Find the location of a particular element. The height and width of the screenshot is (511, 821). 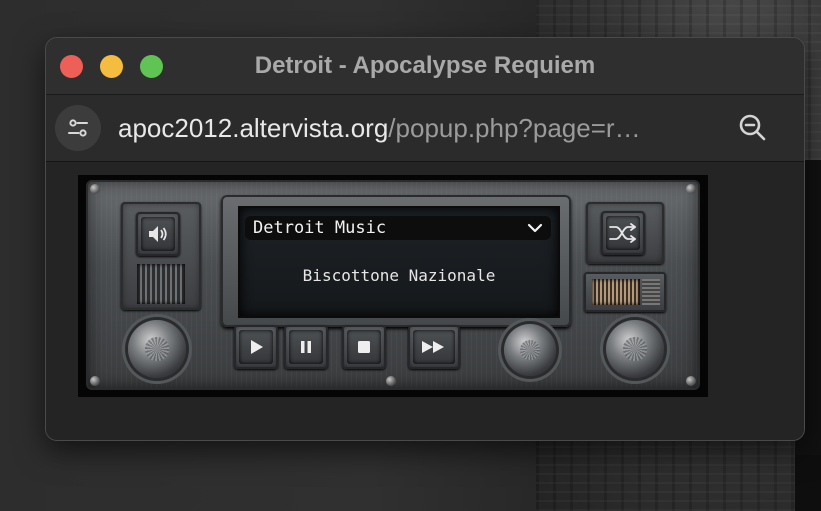

tuning-slider is located at coordinates (625, 292).